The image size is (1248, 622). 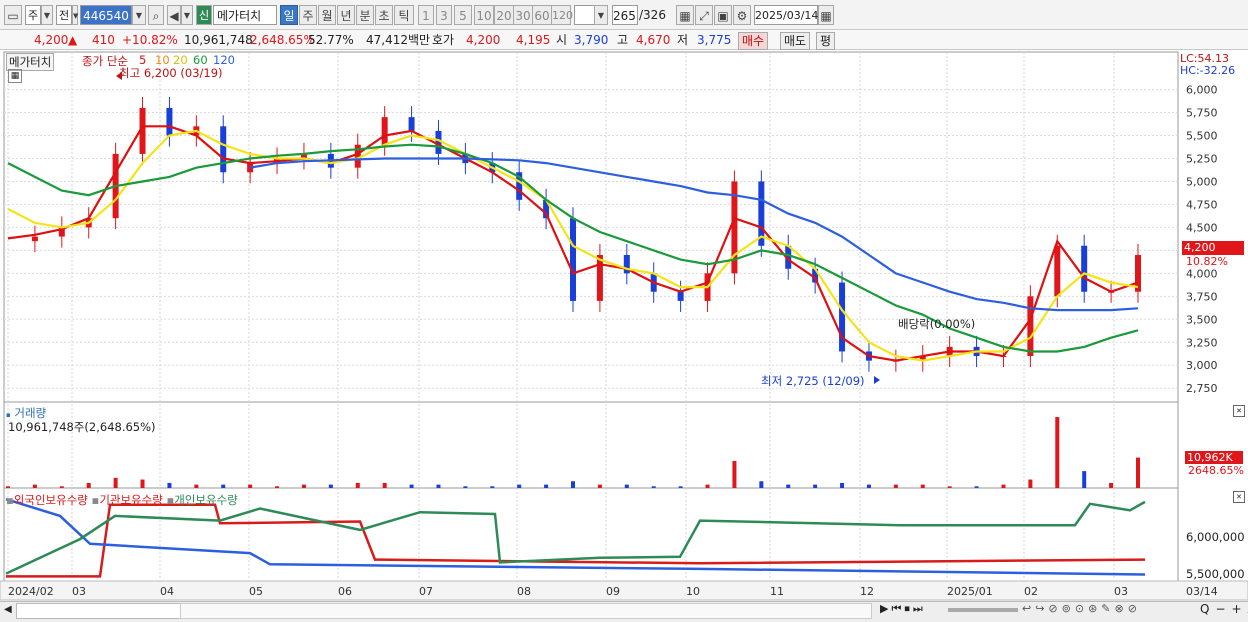 What do you see at coordinates (753, 41) in the screenshot?
I see `buy-button: 매수` at bounding box center [753, 41].